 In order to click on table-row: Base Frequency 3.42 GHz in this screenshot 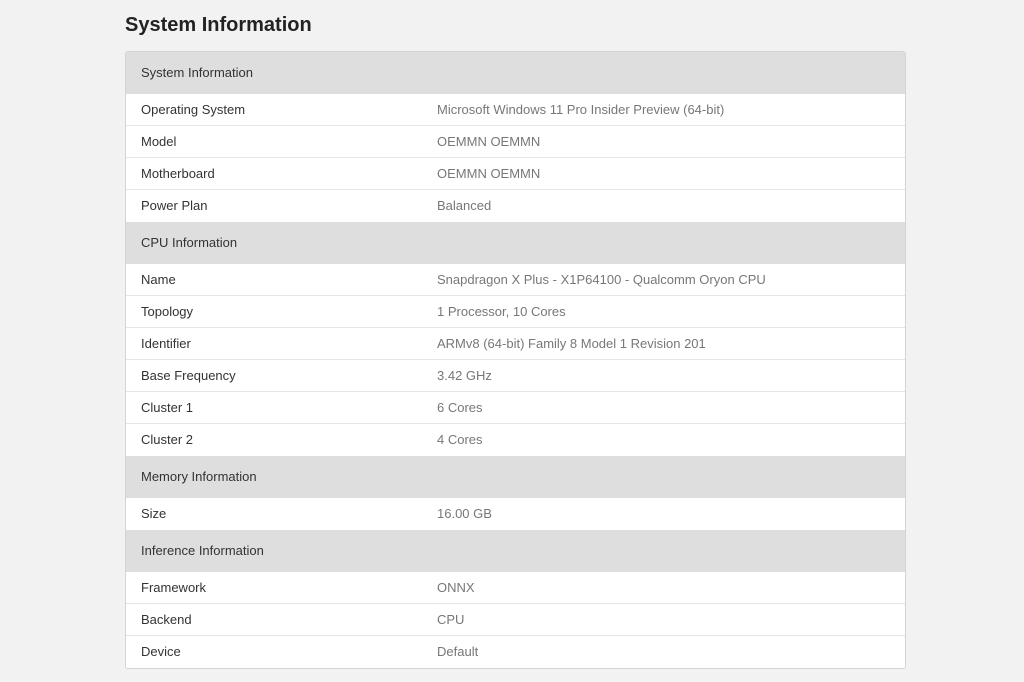, I will do `click(515, 376)`.